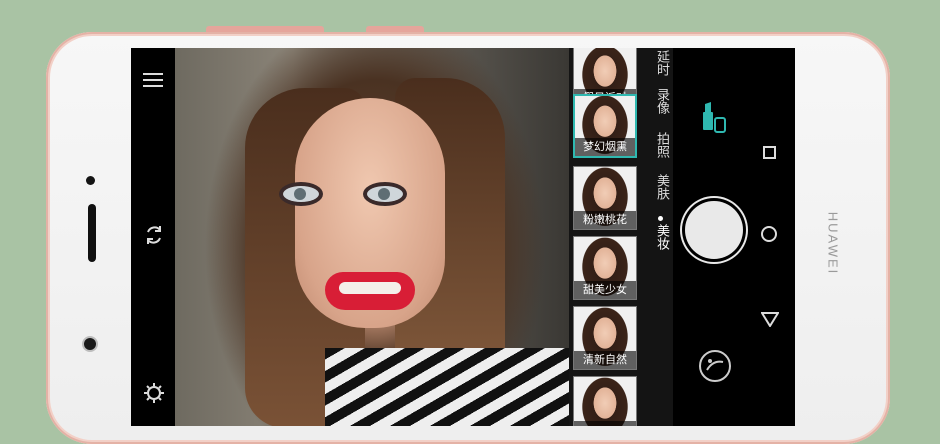 The width and height of the screenshot is (940, 444). What do you see at coordinates (714, 117) in the screenshot?
I see `makeup-icon` at bounding box center [714, 117].